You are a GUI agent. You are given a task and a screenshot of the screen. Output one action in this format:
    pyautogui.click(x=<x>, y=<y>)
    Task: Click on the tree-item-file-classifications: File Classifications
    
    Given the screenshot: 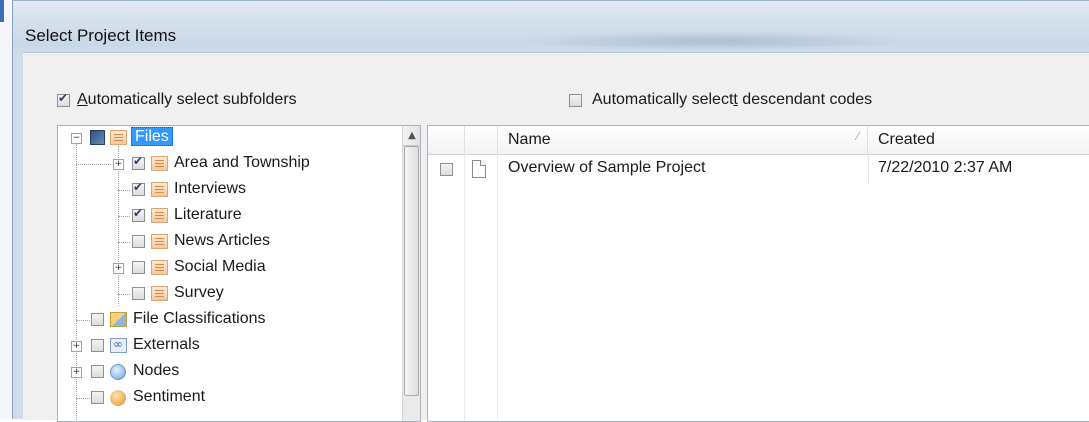 What is the action you would take?
    pyautogui.click(x=228, y=321)
    